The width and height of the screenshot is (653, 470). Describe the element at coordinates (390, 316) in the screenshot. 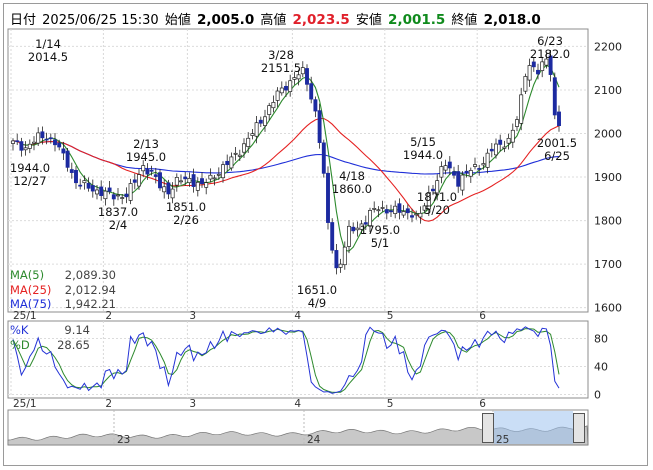

I see `x-tick-label: 5` at that location.